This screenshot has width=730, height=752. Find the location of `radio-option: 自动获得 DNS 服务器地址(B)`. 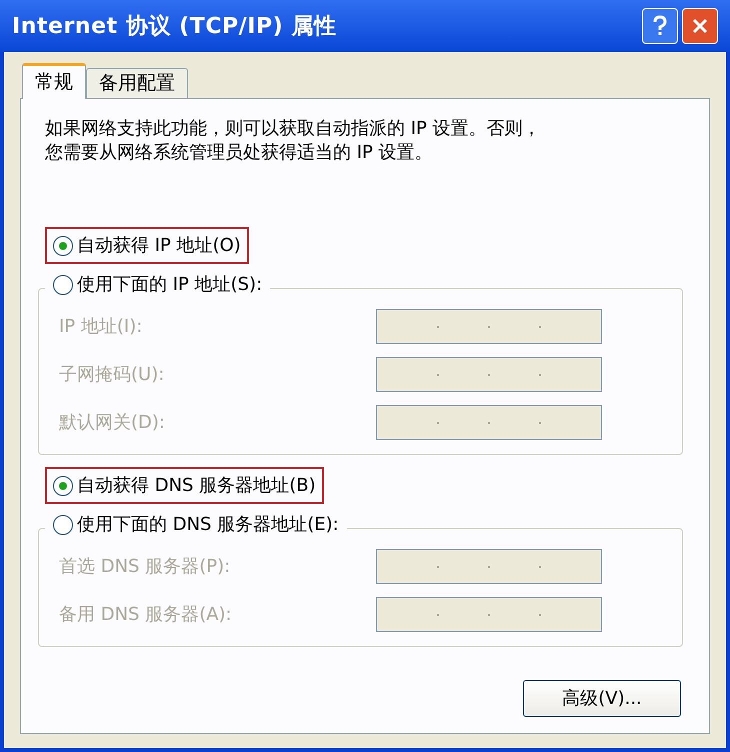

radio-option: 自动获得 DNS 服务器地址(B) is located at coordinates (184, 485).